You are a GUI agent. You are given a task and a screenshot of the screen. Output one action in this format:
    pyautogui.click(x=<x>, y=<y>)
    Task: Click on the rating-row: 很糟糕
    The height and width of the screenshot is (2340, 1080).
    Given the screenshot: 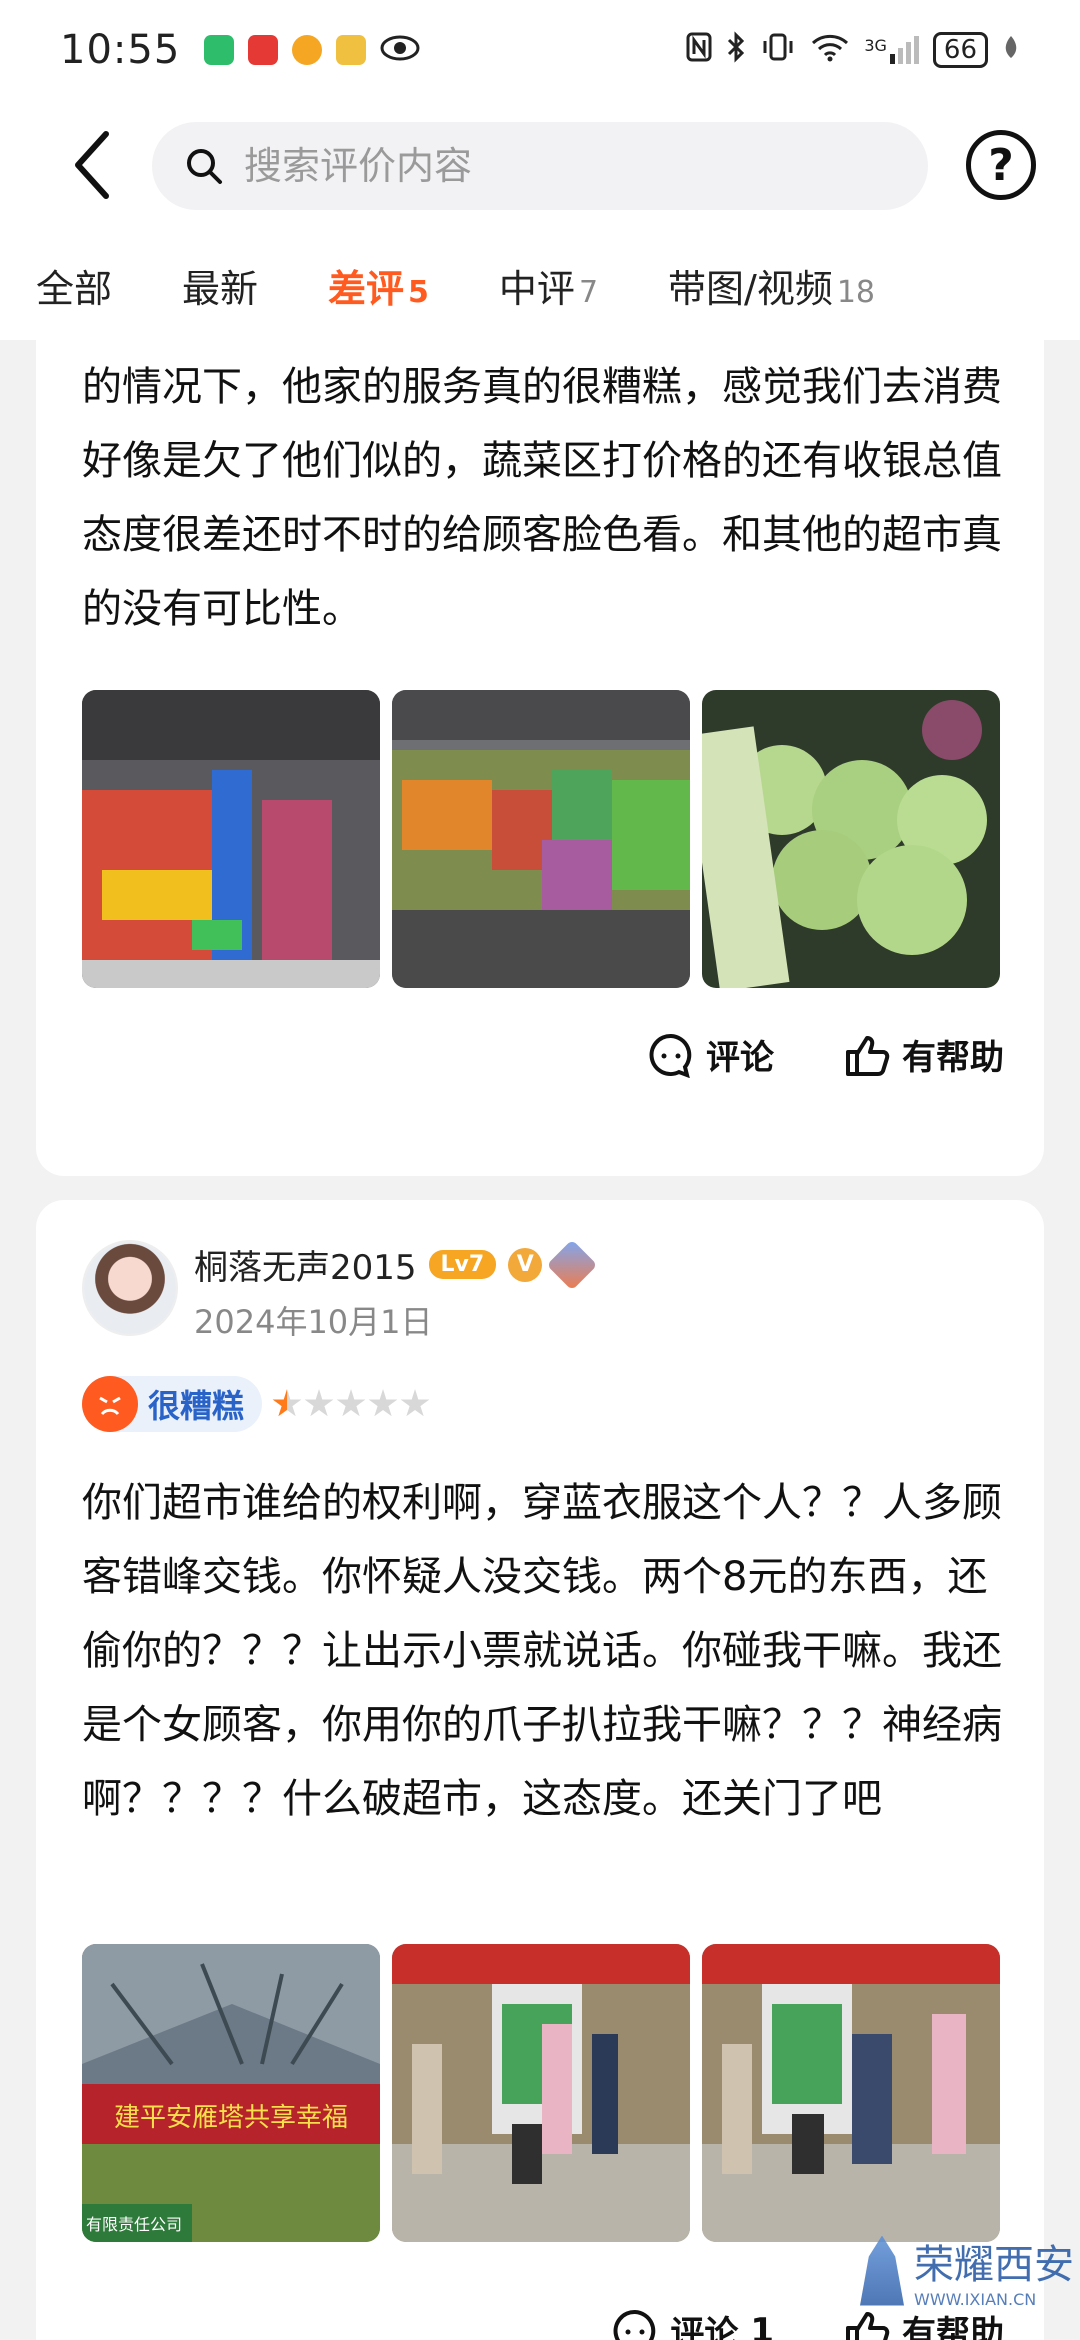 What is the action you would take?
    pyautogui.click(x=256, y=1404)
    